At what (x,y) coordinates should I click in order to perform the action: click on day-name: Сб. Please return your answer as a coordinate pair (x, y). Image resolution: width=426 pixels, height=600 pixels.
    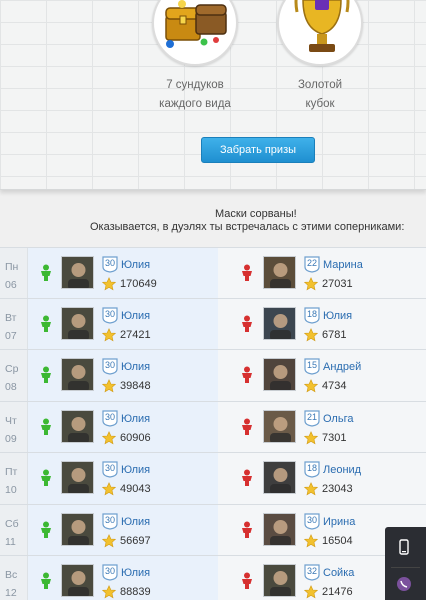
    Looking at the image, I should click on (12, 523).